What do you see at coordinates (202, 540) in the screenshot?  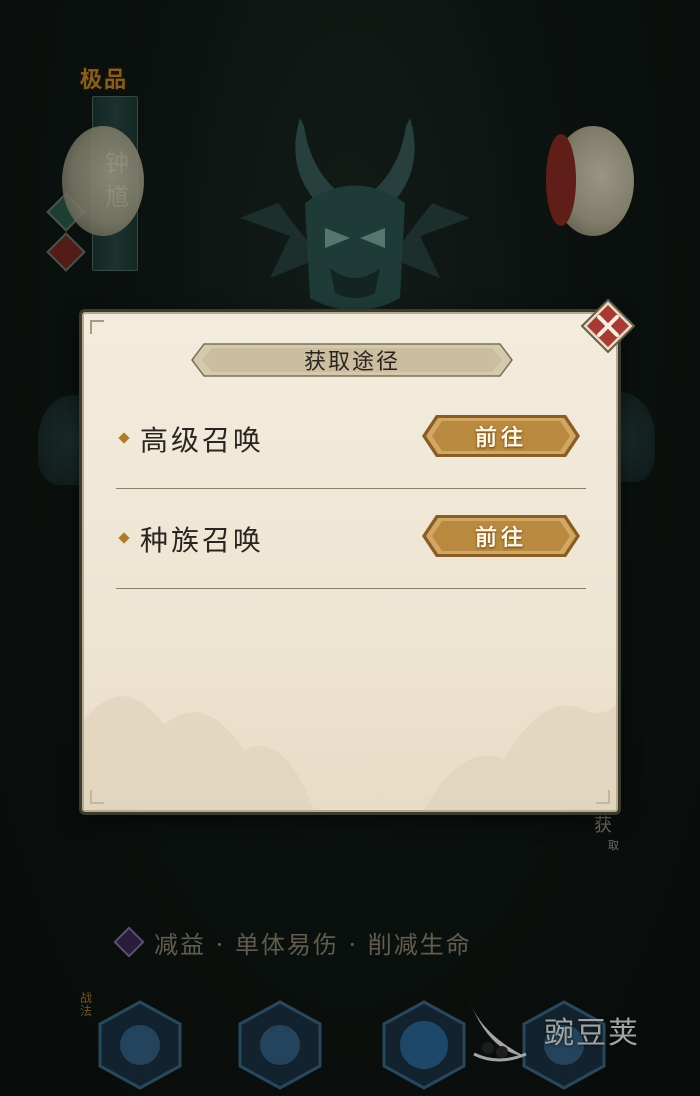 I see `option-label: 种族召唤` at bounding box center [202, 540].